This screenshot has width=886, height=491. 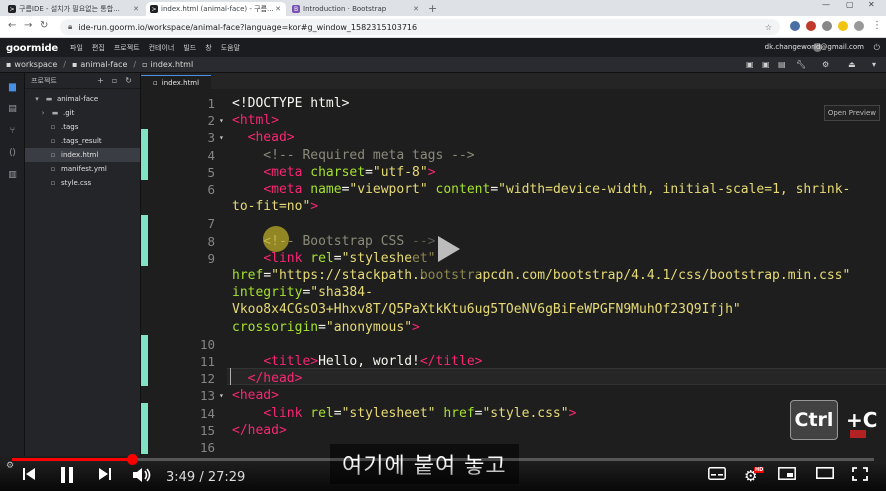 I want to click on code-token: "anonymous", so click(x=369, y=327).